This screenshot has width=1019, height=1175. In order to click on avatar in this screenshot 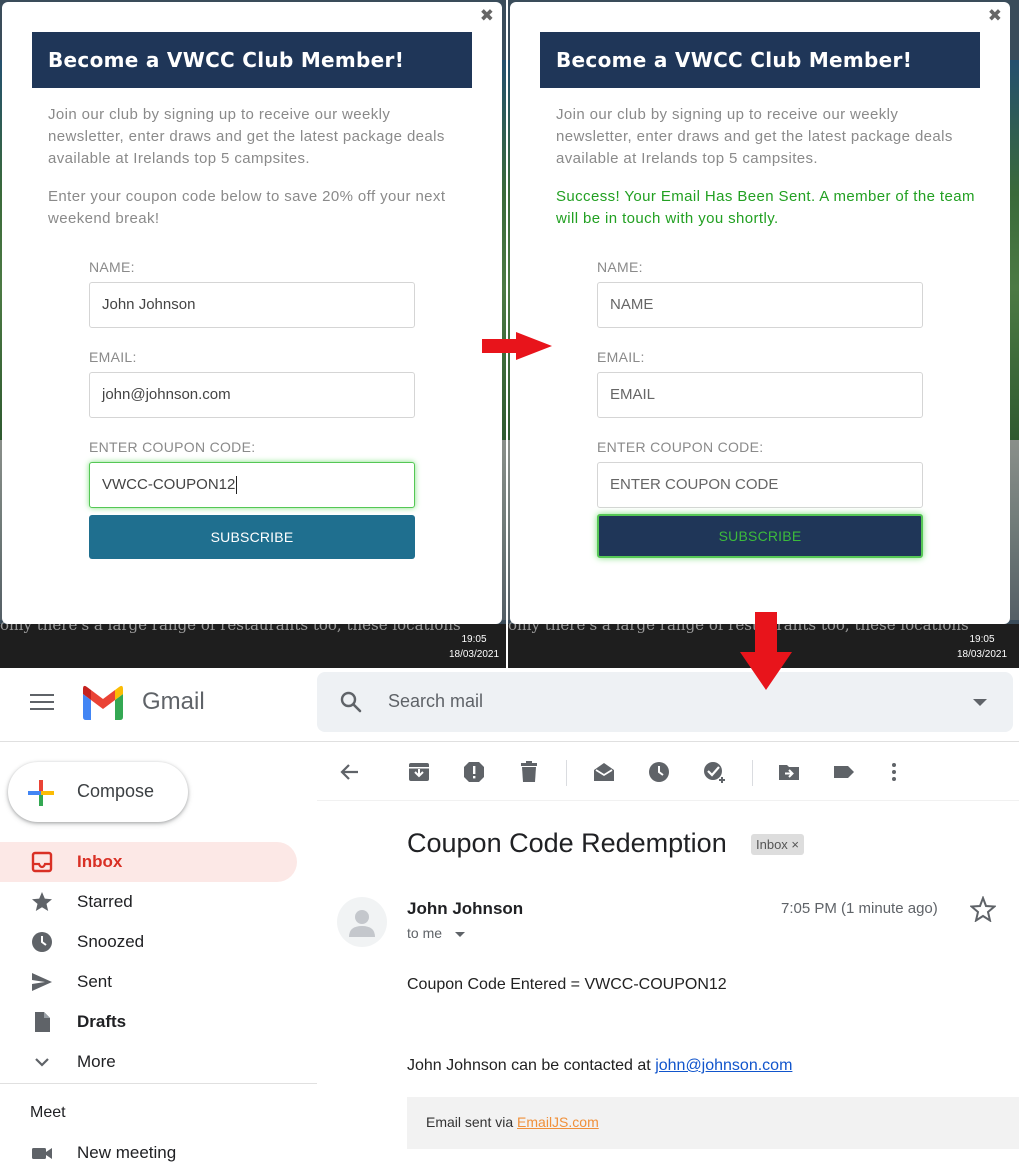, I will do `click(362, 922)`.